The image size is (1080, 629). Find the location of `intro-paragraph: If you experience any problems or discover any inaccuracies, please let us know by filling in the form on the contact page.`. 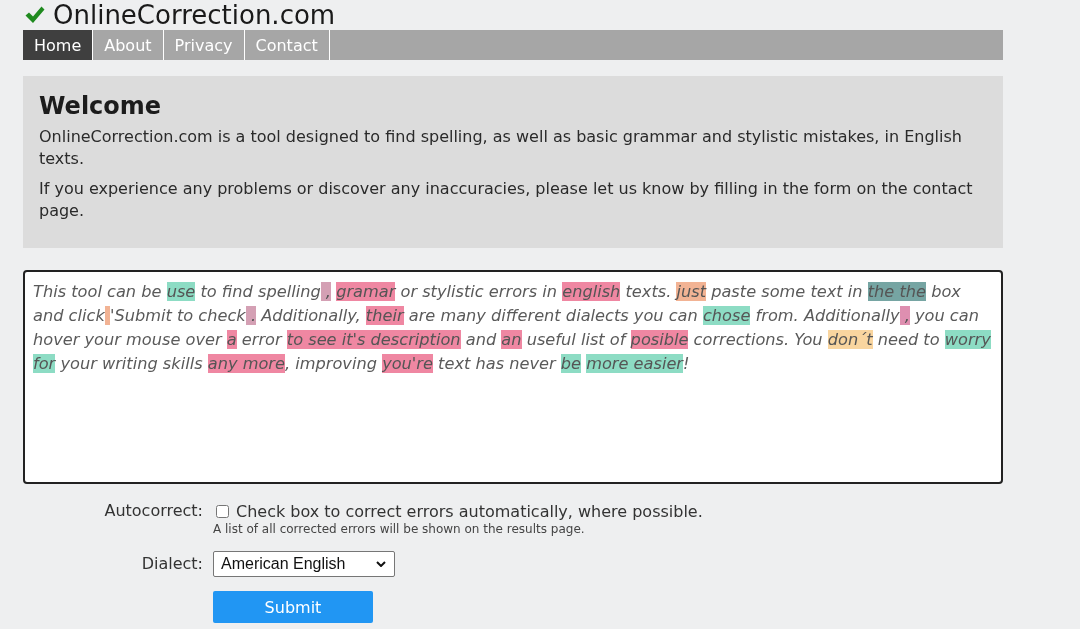

intro-paragraph: If you experience any problems or discover any inaccuracies, please let us know by filling in the form on the contact page. is located at coordinates (506, 200).